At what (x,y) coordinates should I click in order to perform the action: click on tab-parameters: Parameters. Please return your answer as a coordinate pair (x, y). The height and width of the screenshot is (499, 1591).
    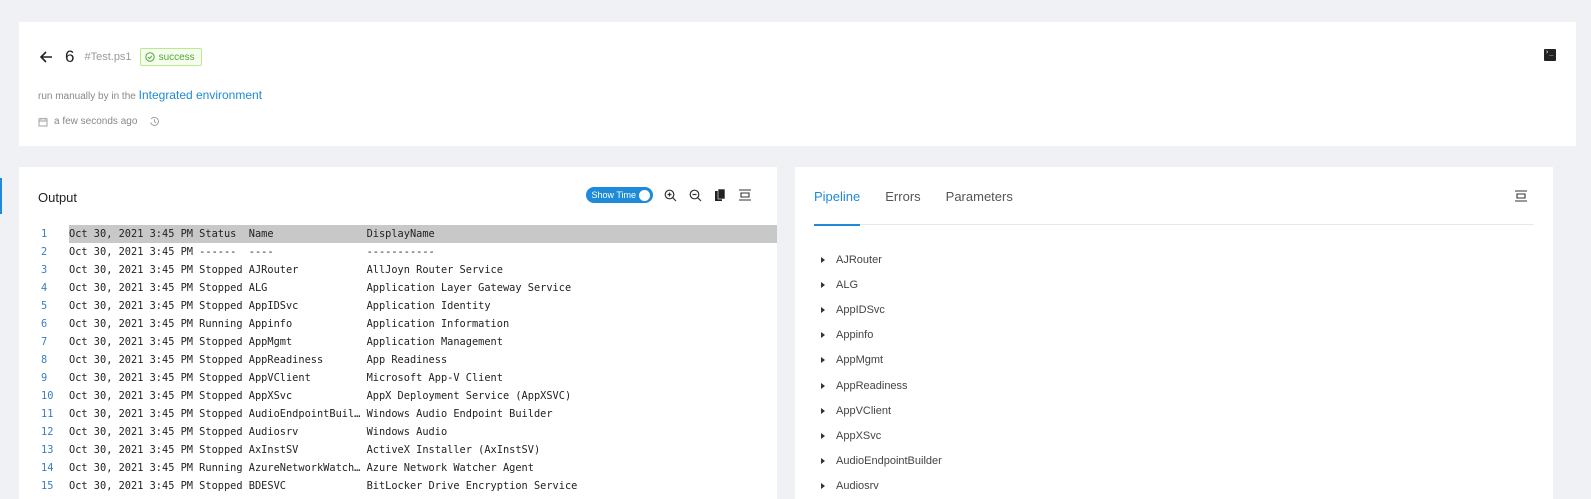
    Looking at the image, I should click on (979, 196).